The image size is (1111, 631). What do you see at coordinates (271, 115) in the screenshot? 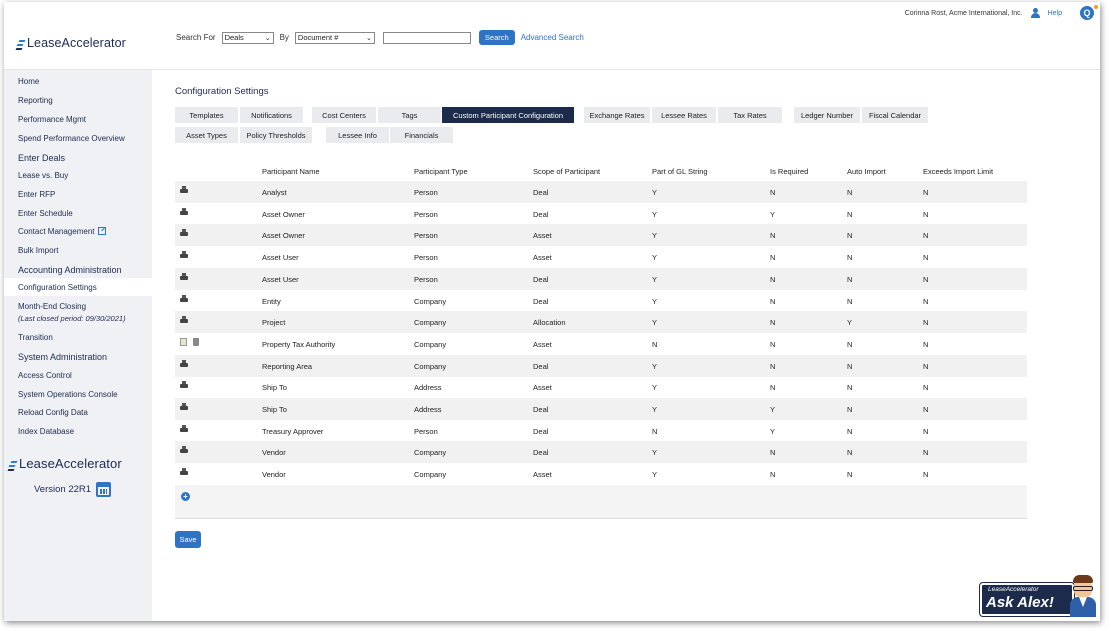
I see `tab-notifications: Notifications` at bounding box center [271, 115].